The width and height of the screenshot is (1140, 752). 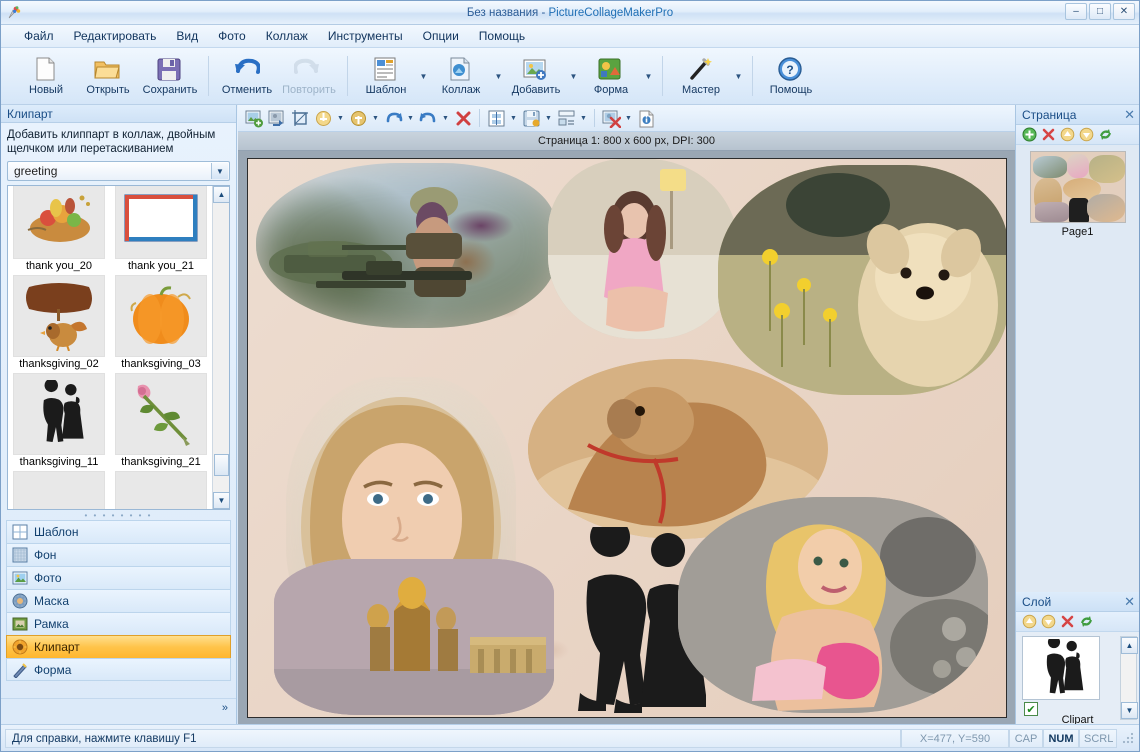 What do you see at coordinates (232, 36) in the screenshot?
I see `menu-item-3: Фото` at bounding box center [232, 36].